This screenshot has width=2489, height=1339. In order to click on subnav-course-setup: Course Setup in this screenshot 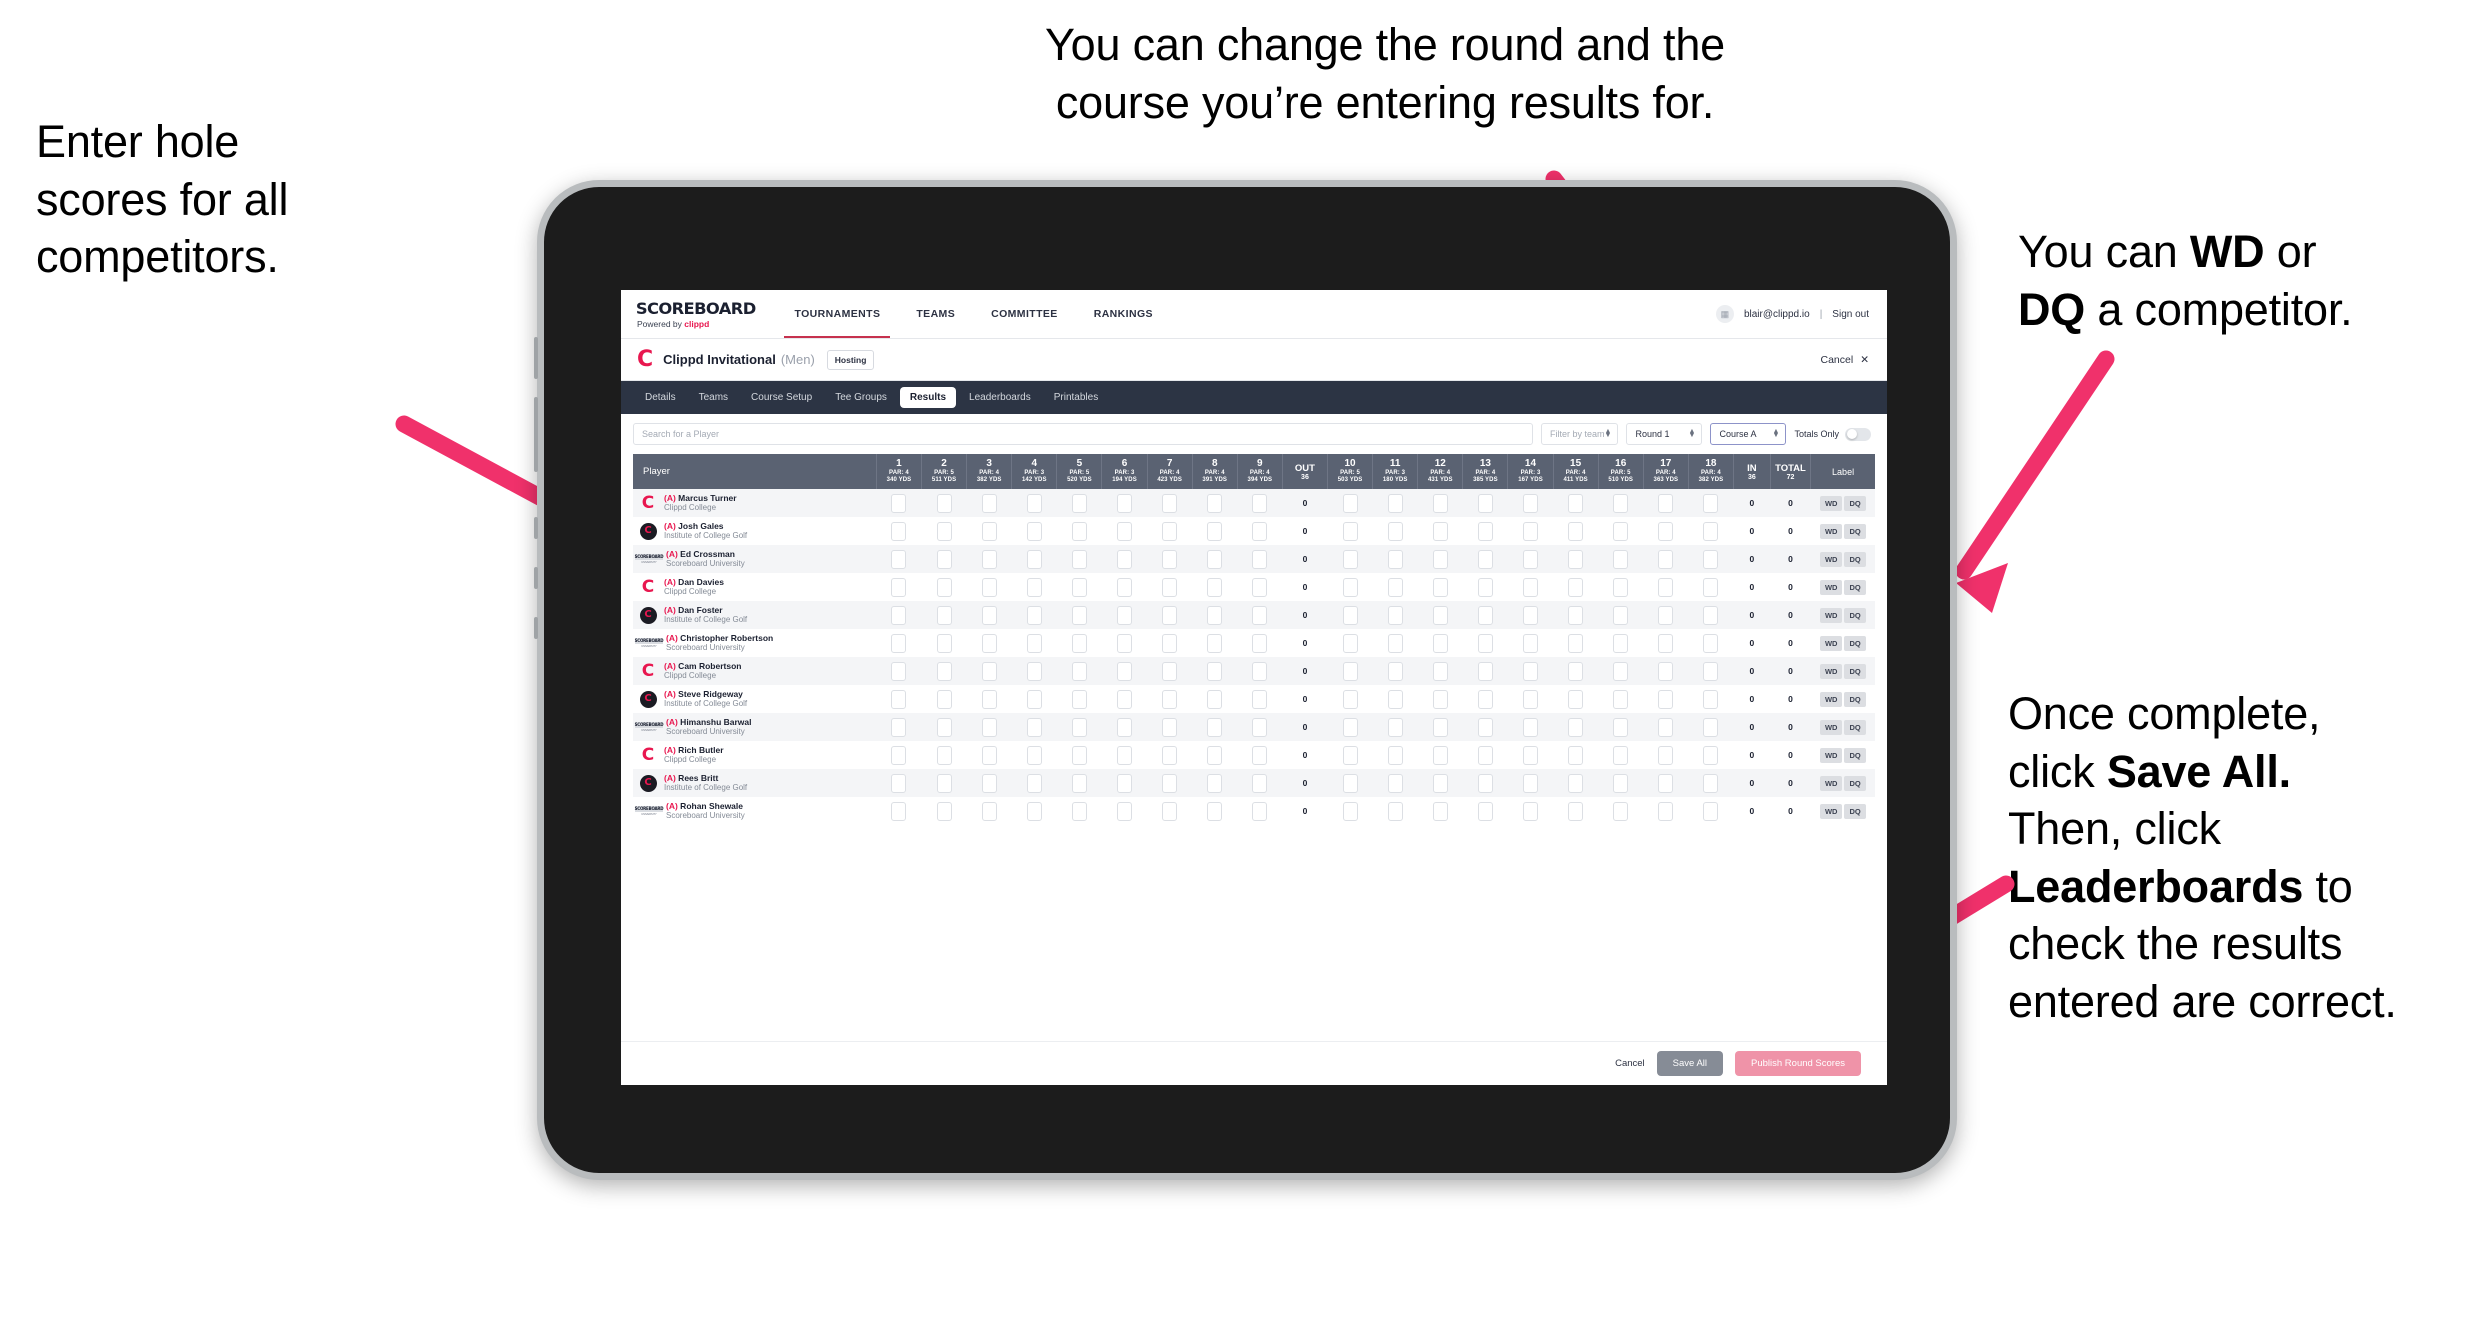, I will do `click(781, 397)`.